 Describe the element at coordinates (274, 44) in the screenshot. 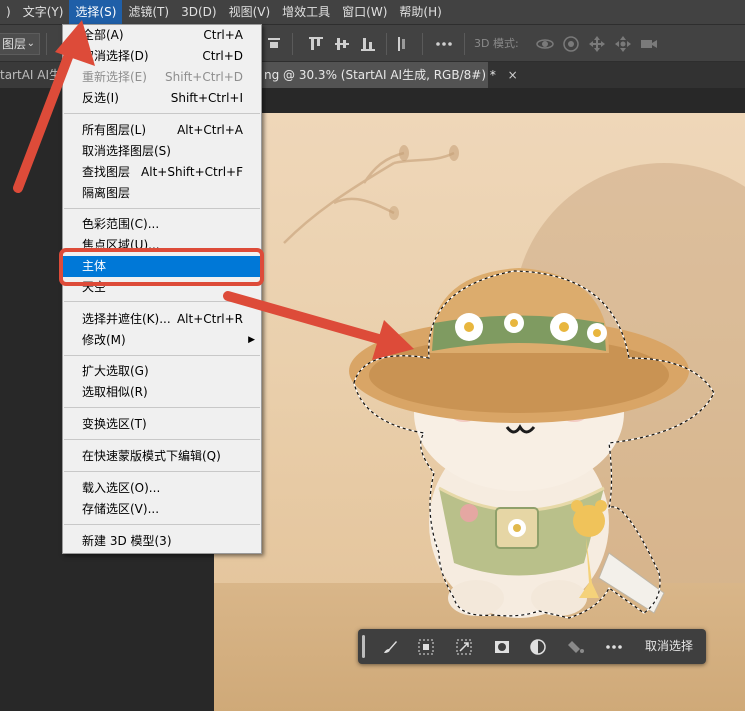

I see `align-top-icon` at that location.